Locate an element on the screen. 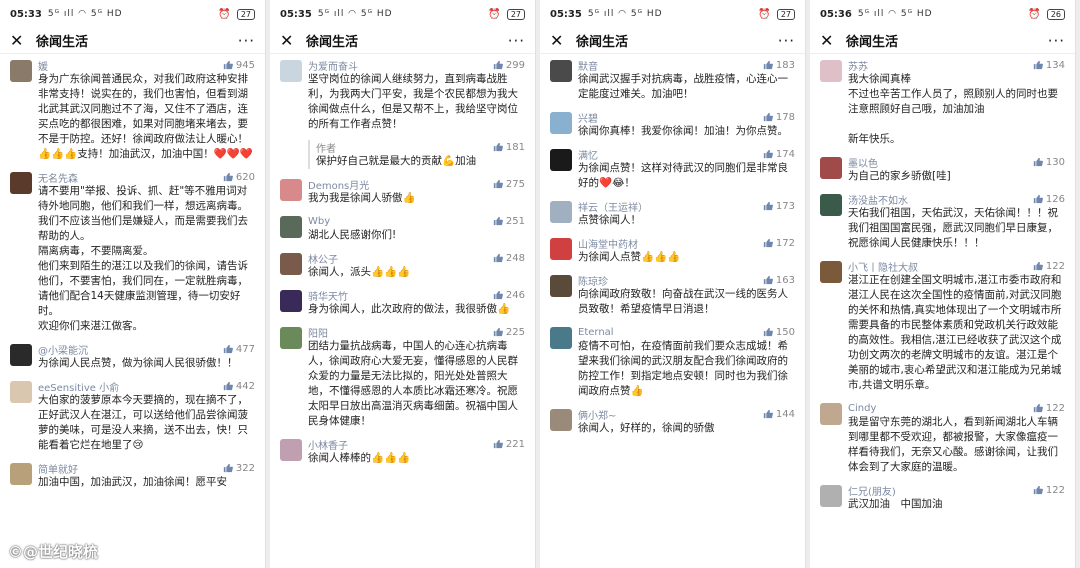  commenter-nickname: 默音 is located at coordinates (588, 65).